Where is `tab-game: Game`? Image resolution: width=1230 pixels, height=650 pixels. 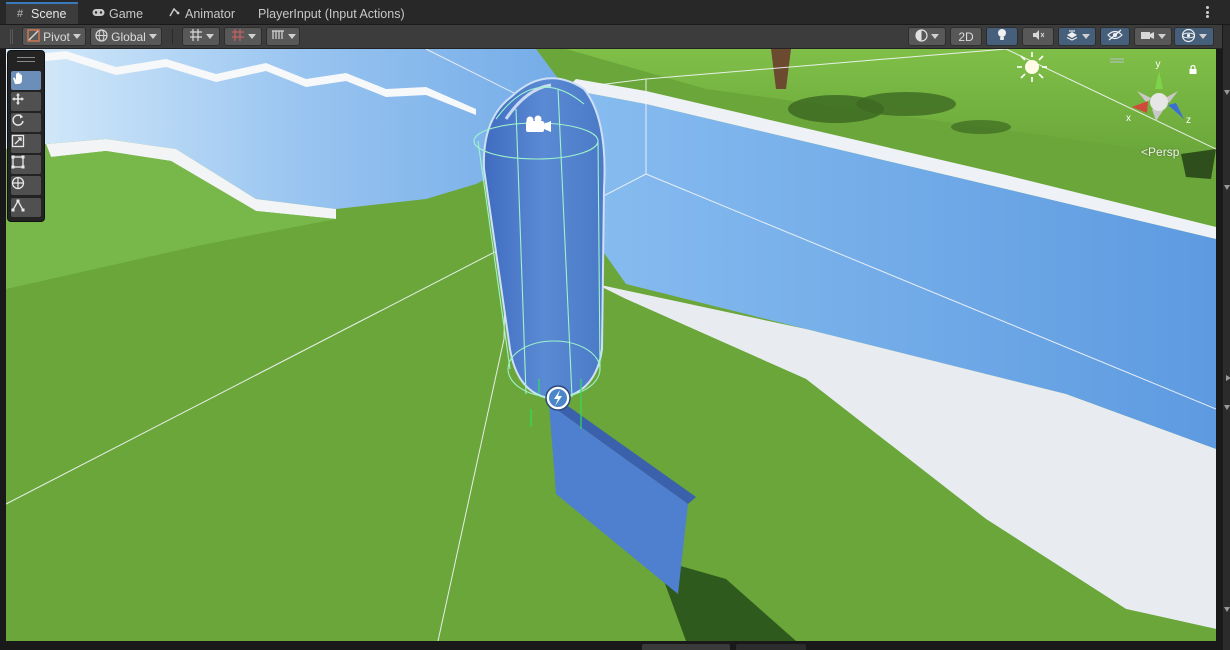
tab-game: Game is located at coordinates (117, 13).